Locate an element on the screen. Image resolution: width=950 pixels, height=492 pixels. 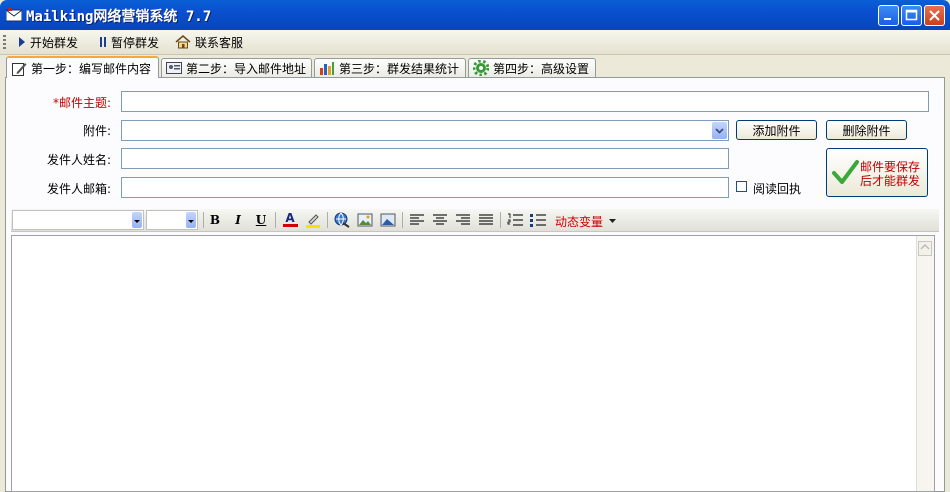
contact-support-label: 联系客服 is located at coordinates (219, 42).